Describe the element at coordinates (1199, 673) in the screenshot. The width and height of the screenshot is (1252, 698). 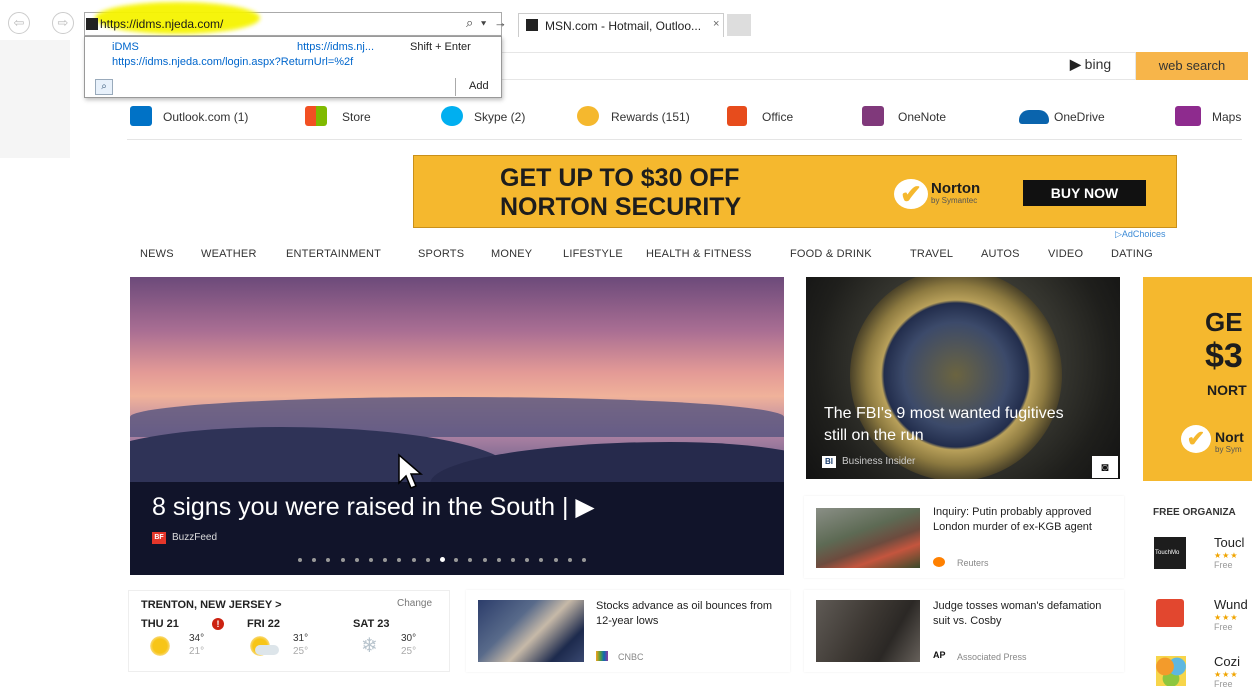
I see `app-item: Cozi ★★★ Free` at that location.